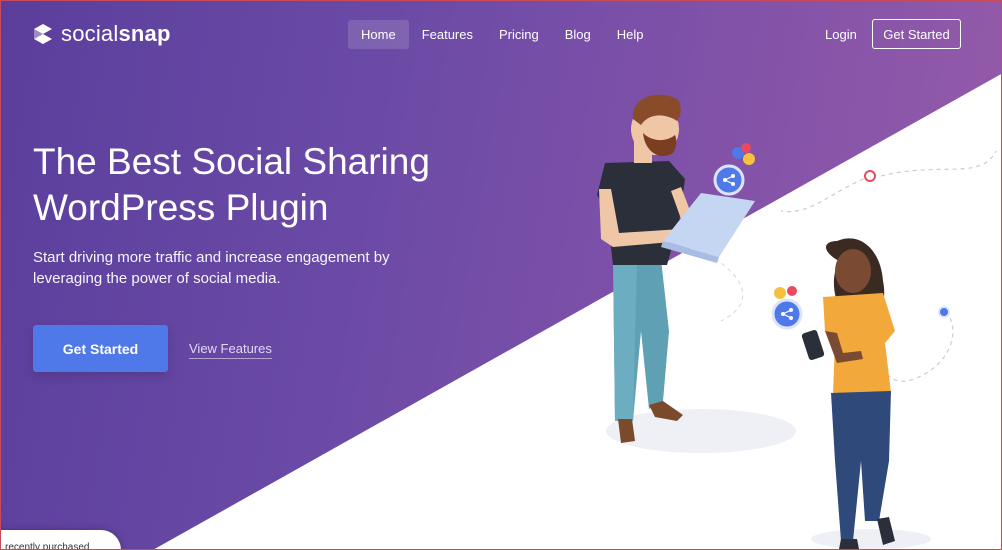 The image size is (1002, 550). I want to click on toast-text: recently purchased, so click(47, 546).